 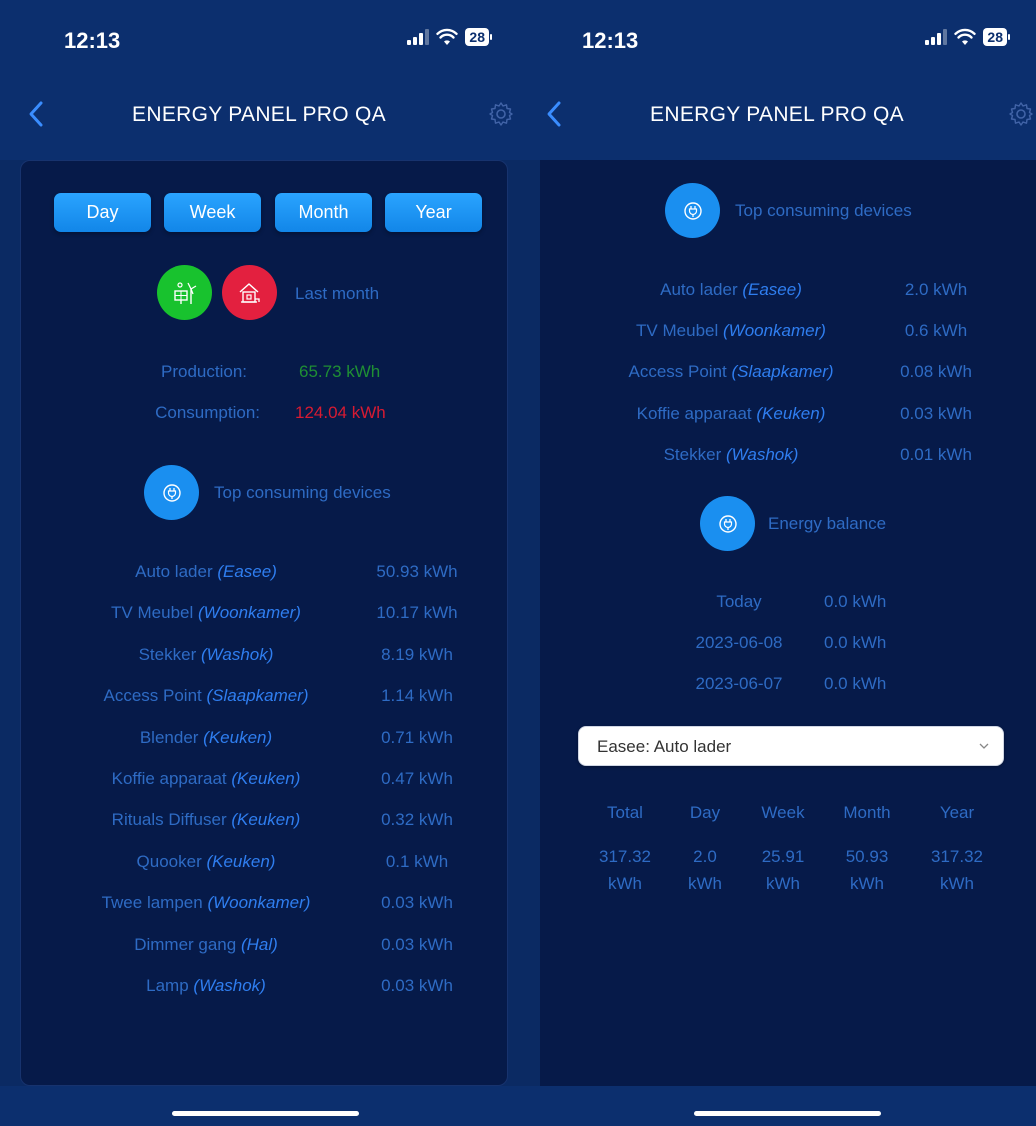 I want to click on device-value: 50.93 kWh, so click(x=417, y=571).